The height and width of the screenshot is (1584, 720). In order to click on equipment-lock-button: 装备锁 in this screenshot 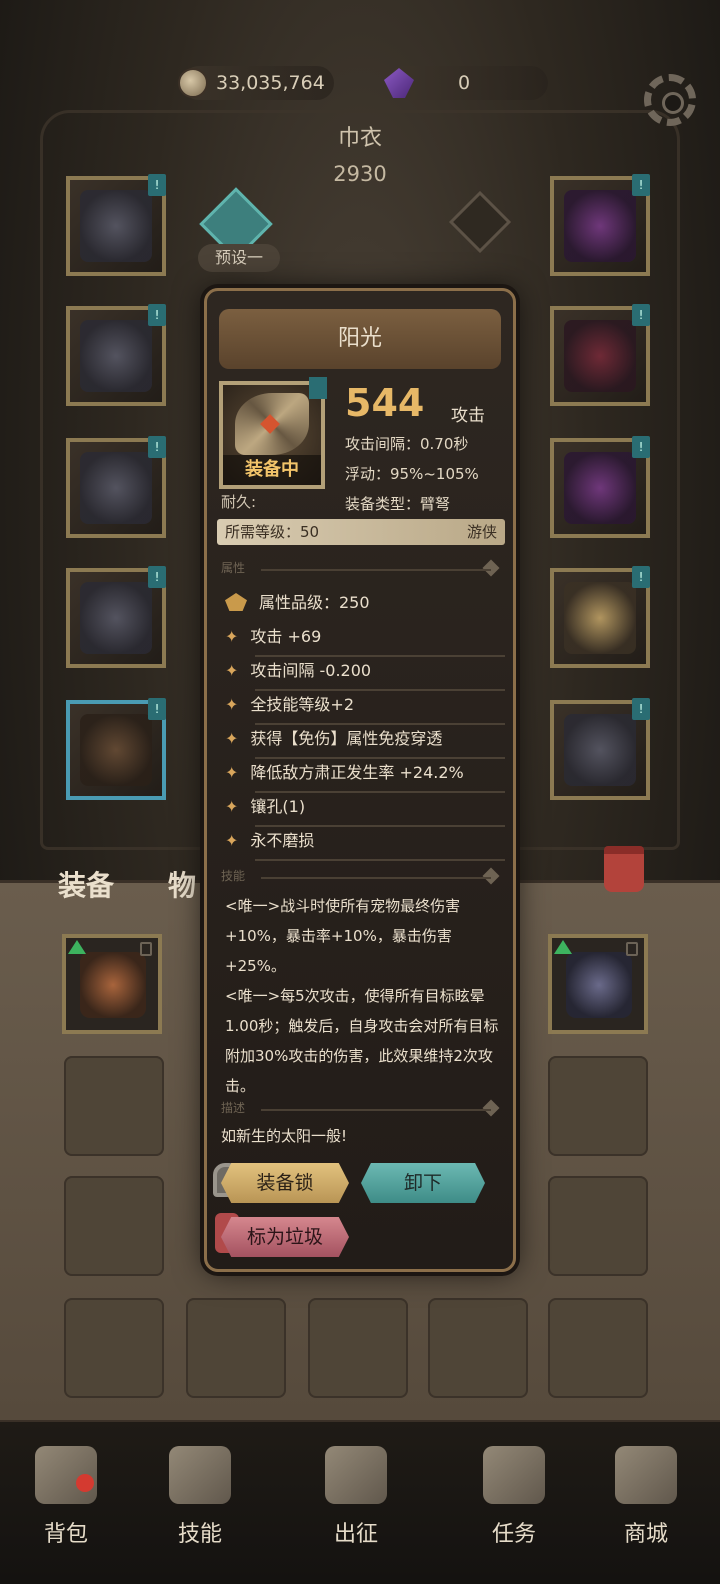, I will do `click(285, 1183)`.